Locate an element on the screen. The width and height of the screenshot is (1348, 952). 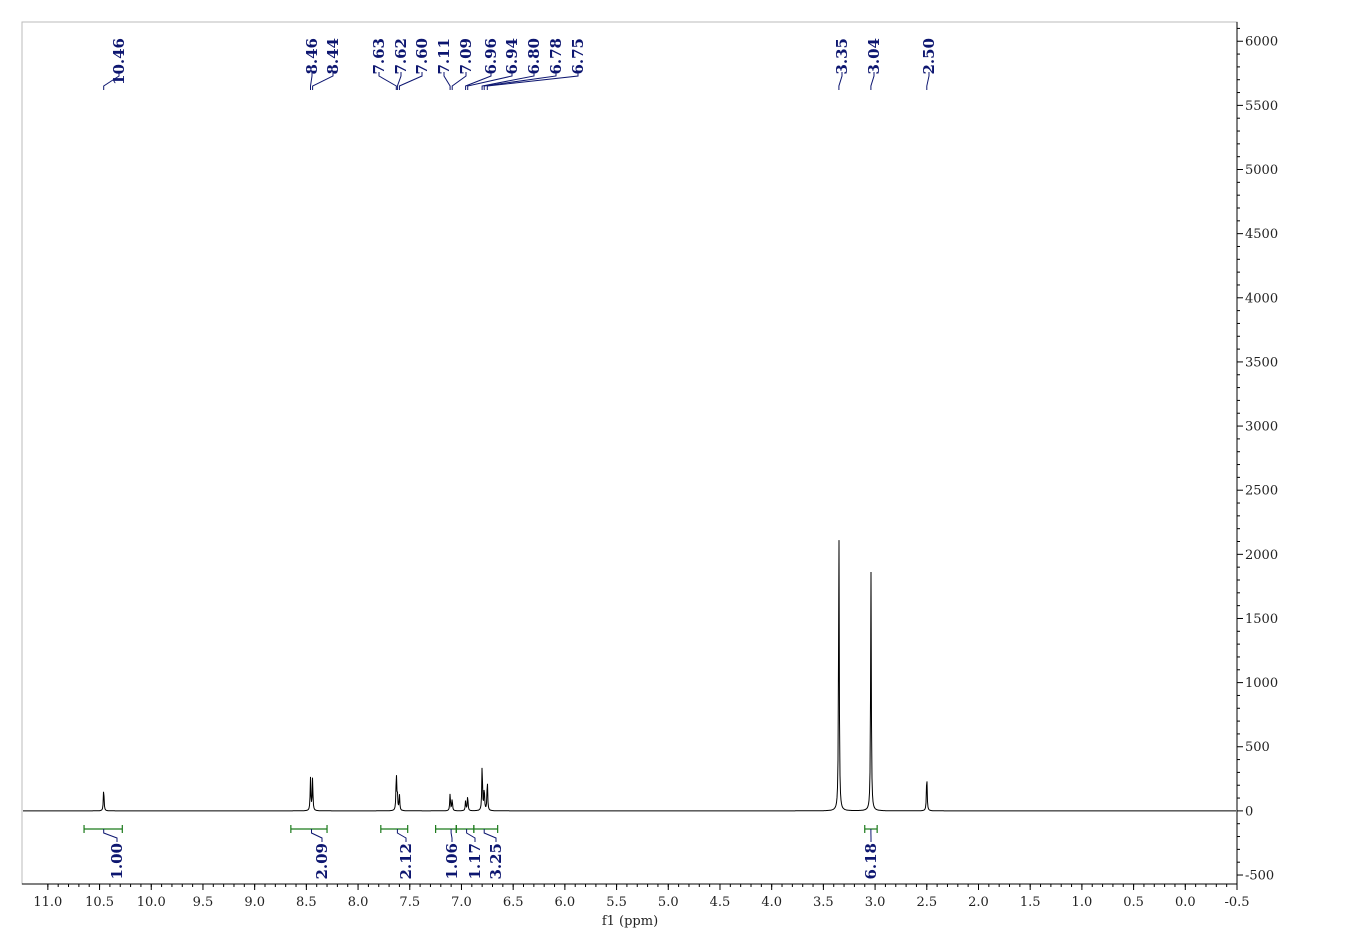
peak-label: 6.94 is located at coordinates (512, 56).